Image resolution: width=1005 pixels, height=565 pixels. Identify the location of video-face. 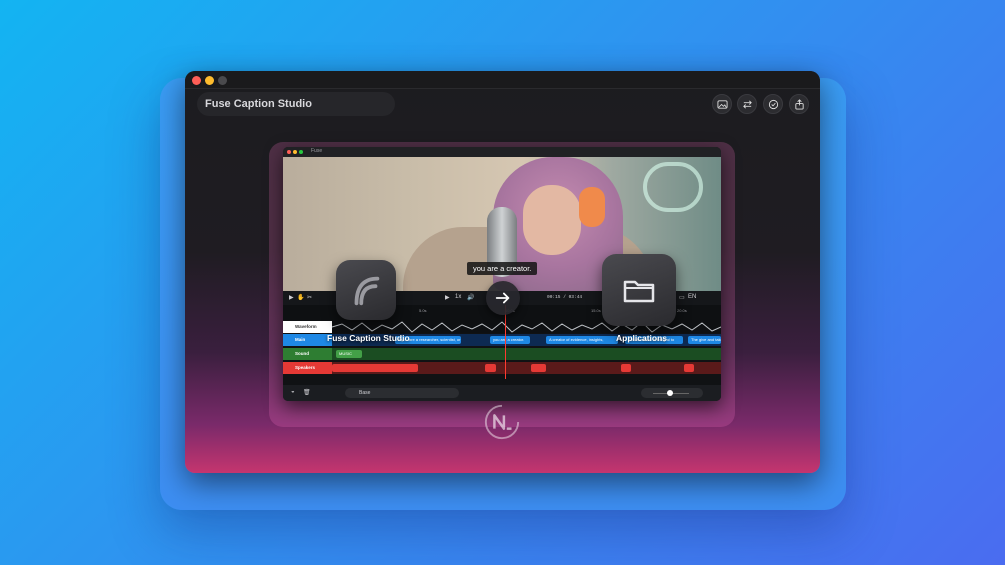
(552, 220).